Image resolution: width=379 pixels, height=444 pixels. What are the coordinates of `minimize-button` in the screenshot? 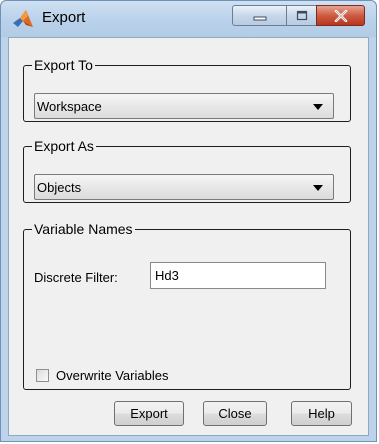 It's located at (259, 15).